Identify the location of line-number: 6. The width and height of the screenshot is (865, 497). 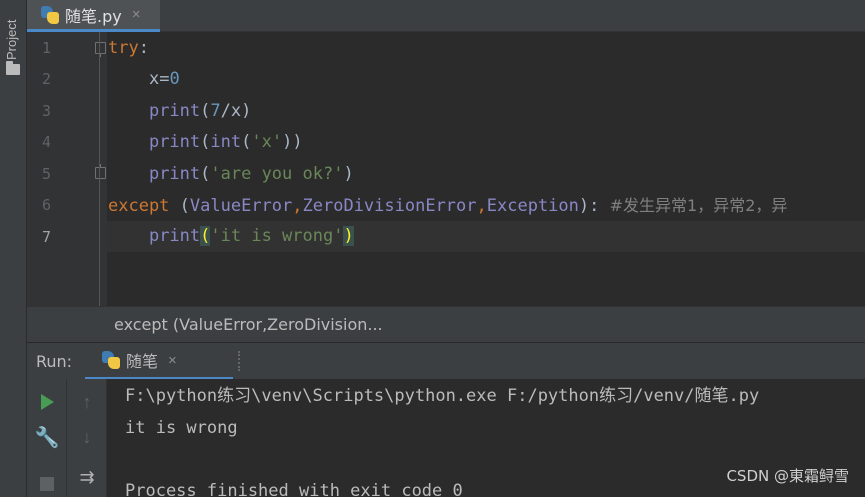
(46, 205).